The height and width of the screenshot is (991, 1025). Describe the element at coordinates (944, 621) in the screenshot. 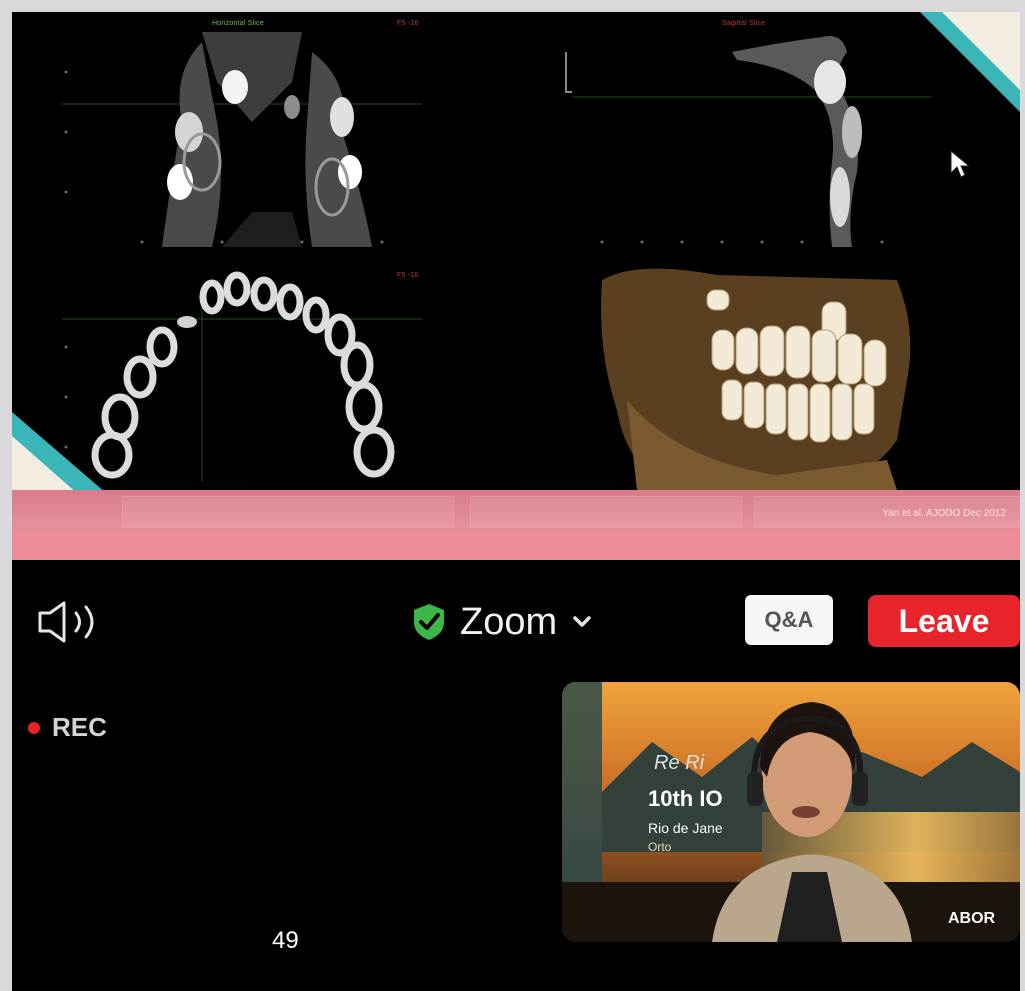

I see `leave-button: Leave` at that location.